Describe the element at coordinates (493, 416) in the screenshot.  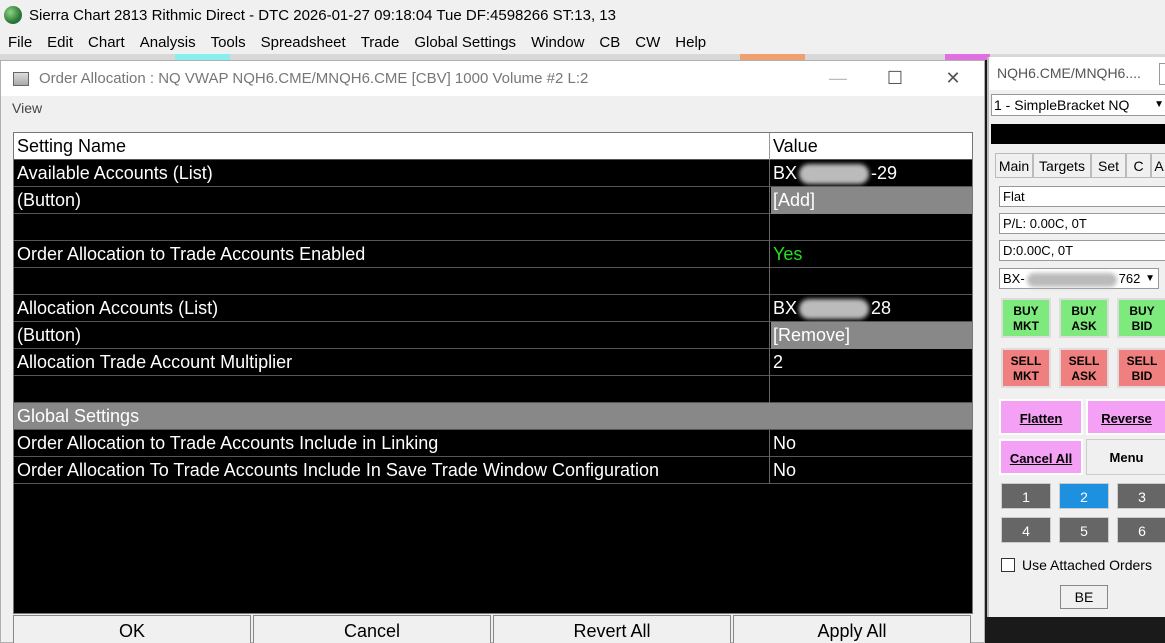
I see `section-header-global-settings: Global Settings` at that location.